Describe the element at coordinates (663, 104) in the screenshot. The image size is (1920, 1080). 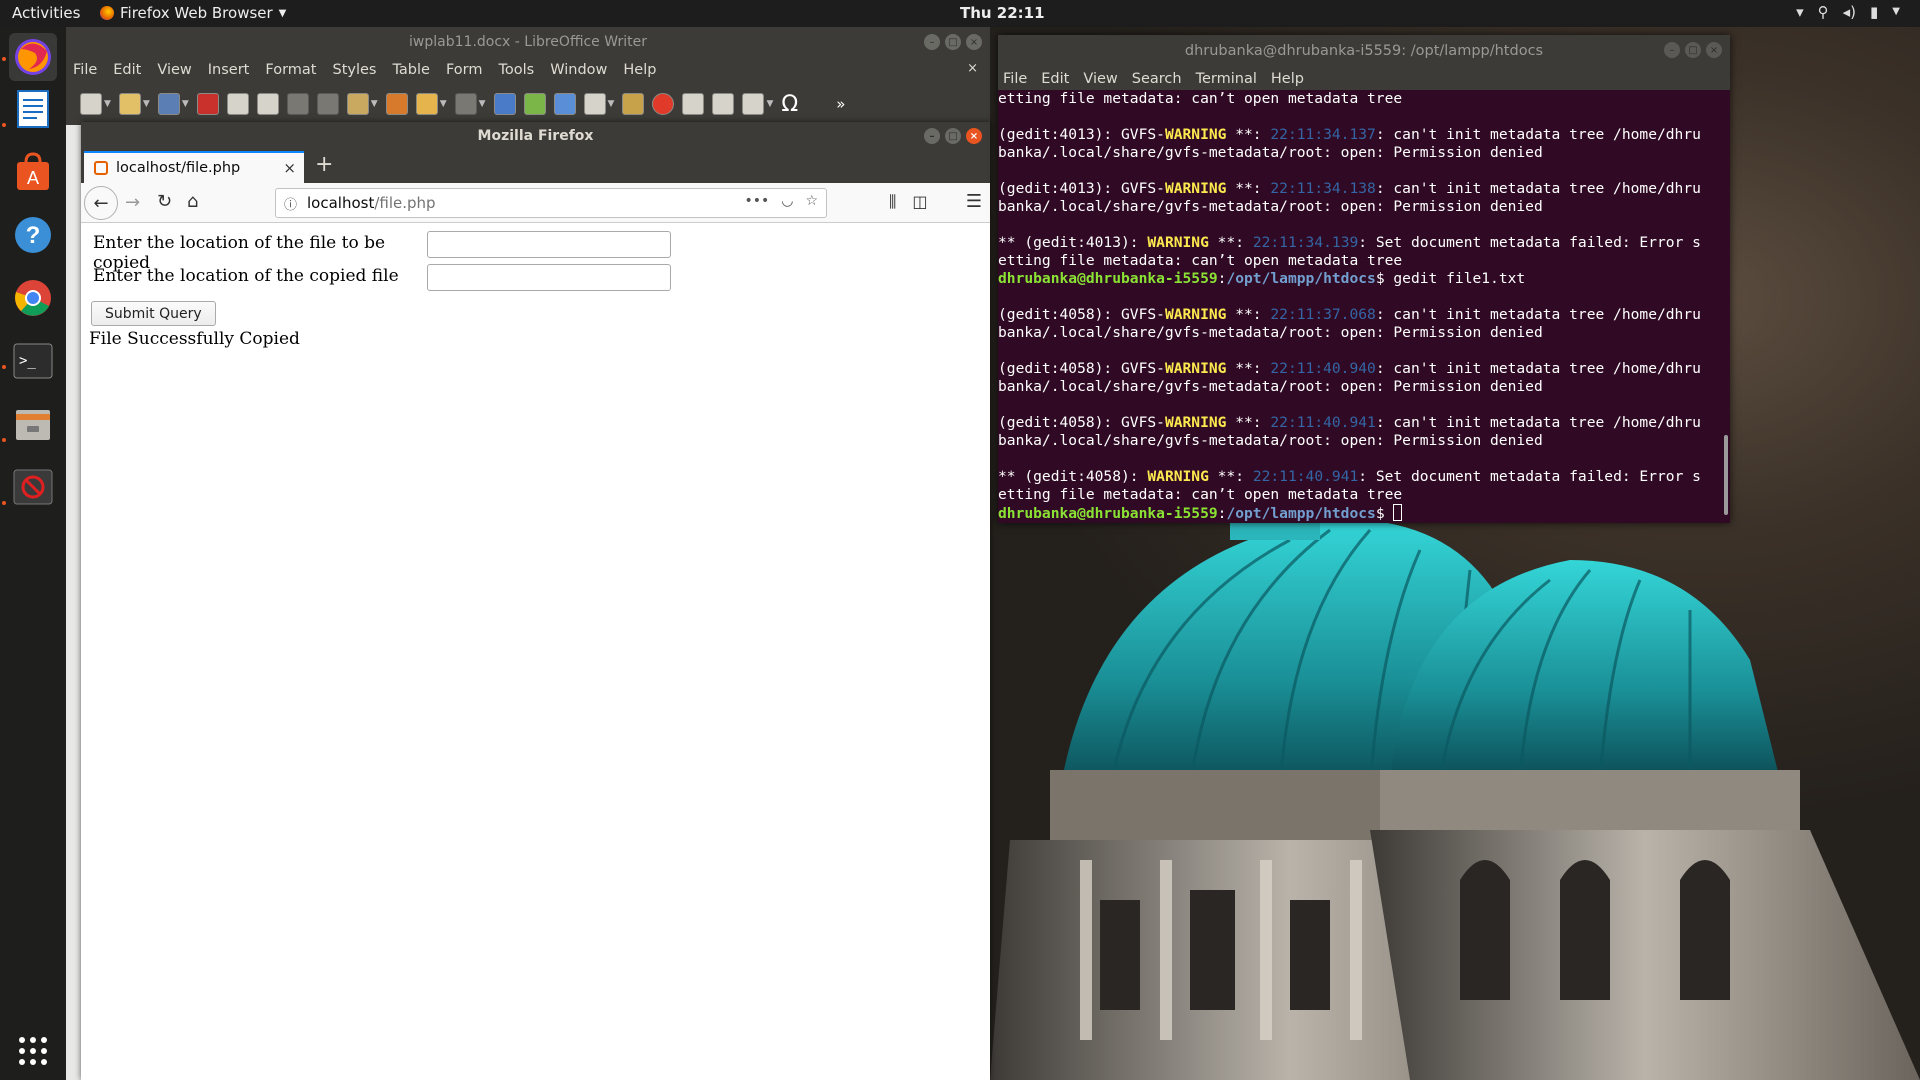
I see `insert-chart-icon` at that location.